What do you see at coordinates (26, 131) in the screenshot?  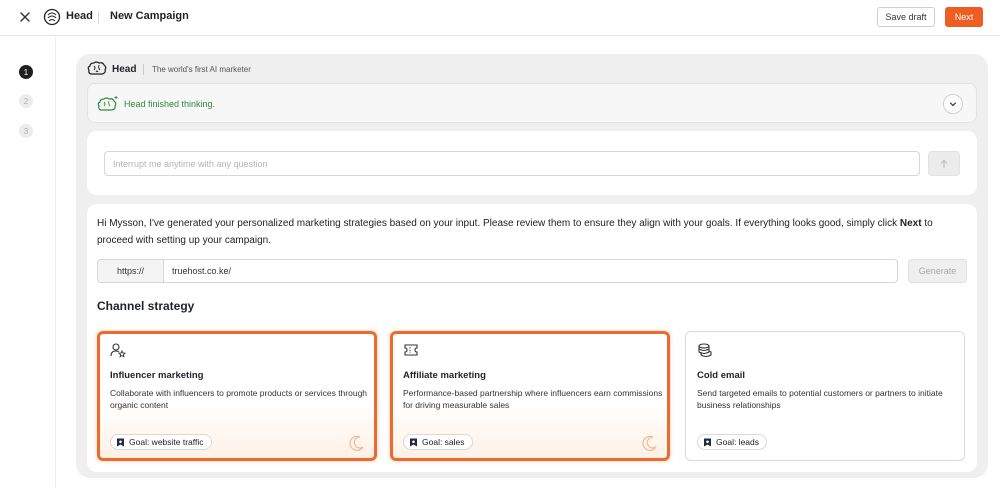 I see `step-3: 3` at bounding box center [26, 131].